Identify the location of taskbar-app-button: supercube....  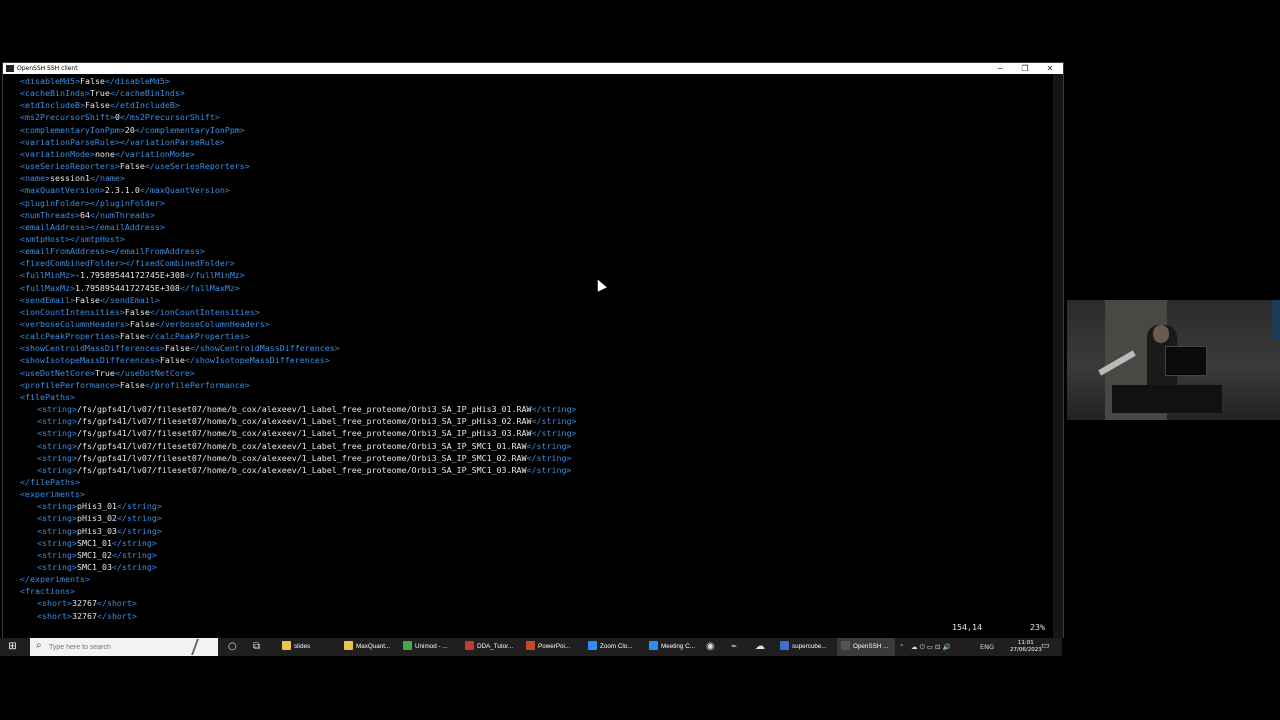
(805, 647).